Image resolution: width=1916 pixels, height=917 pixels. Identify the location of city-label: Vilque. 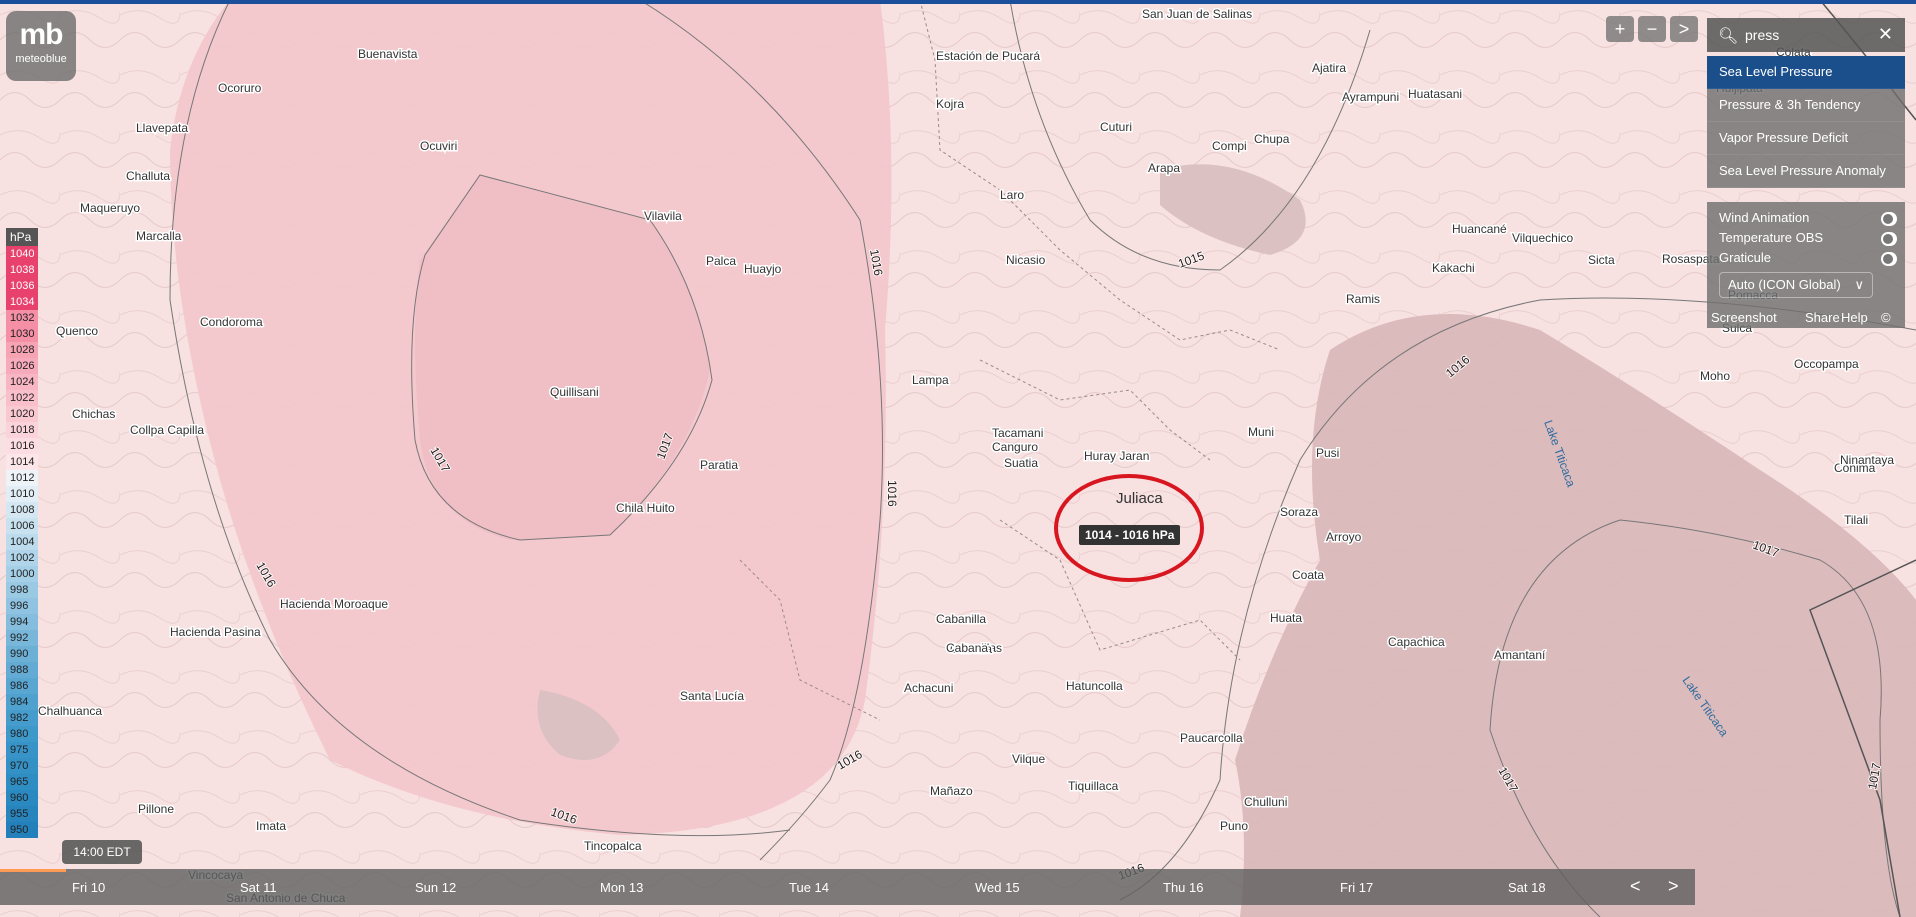
(1029, 759).